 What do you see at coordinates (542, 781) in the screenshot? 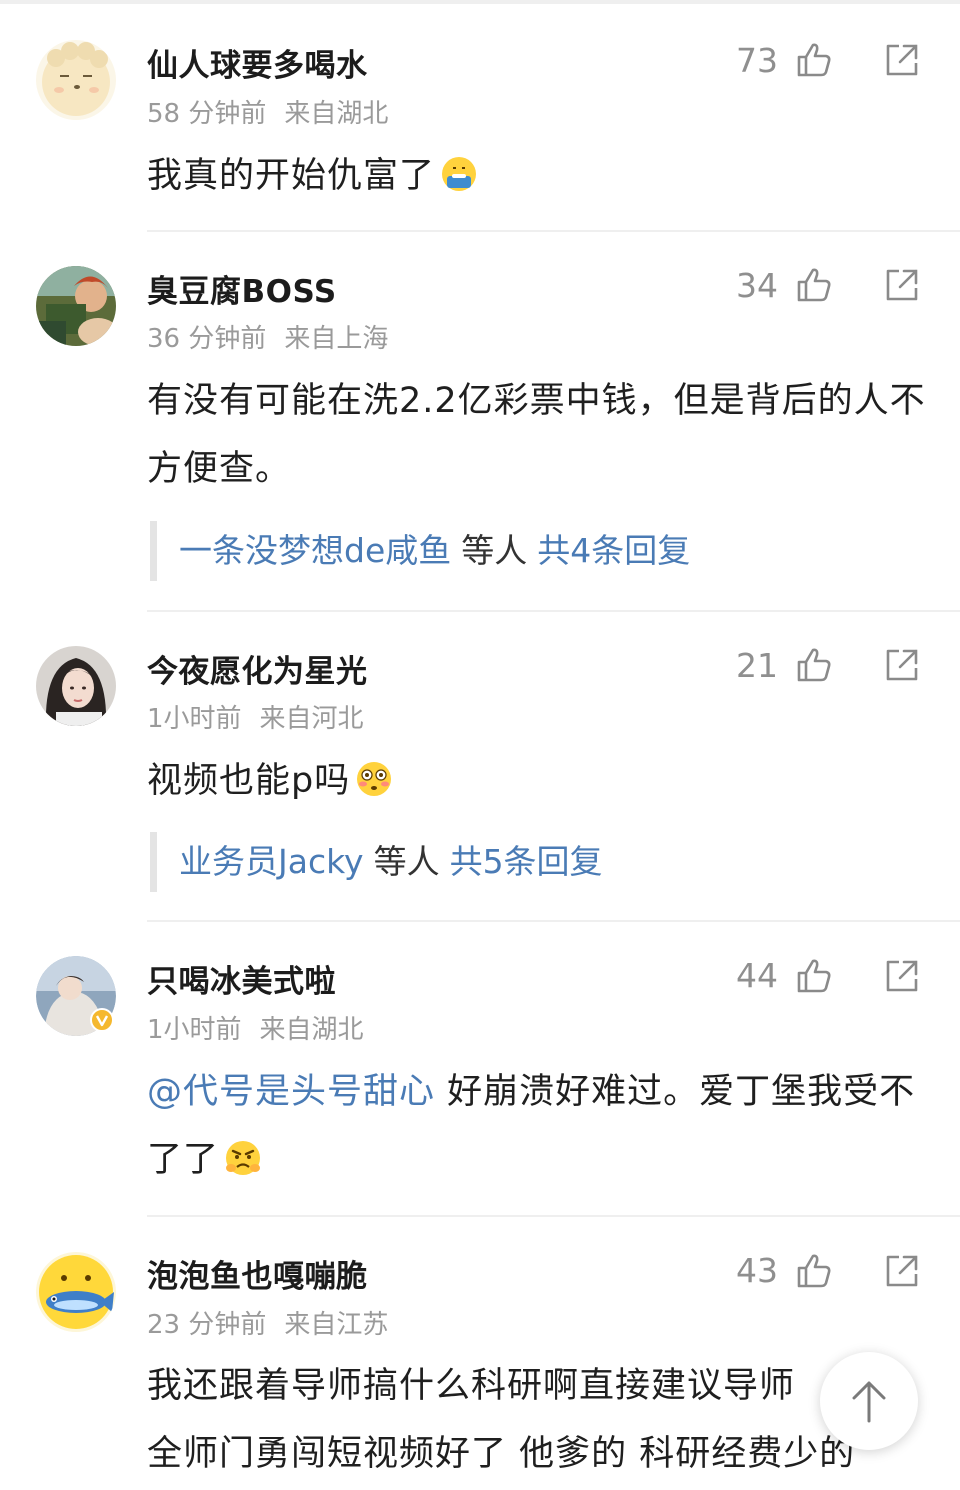
I see `comment-text: 视频也能p吗` at bounding box center [542, 781].